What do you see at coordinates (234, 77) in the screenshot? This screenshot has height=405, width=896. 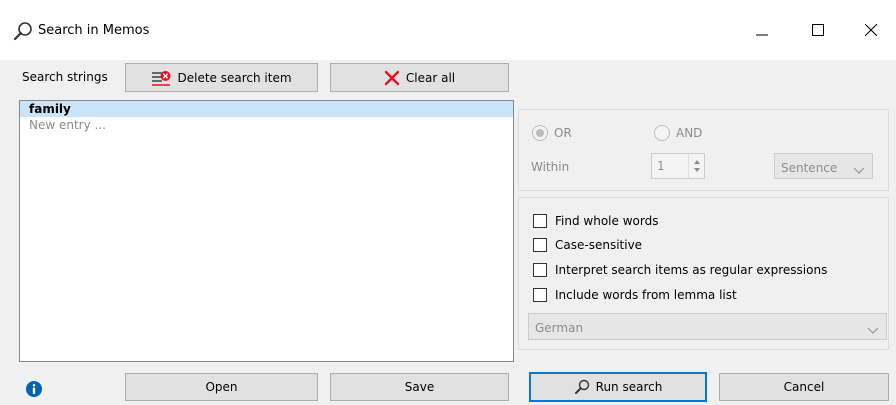 I see `delete-search-item-label: Delete search item` at bounding box center [234, 77].